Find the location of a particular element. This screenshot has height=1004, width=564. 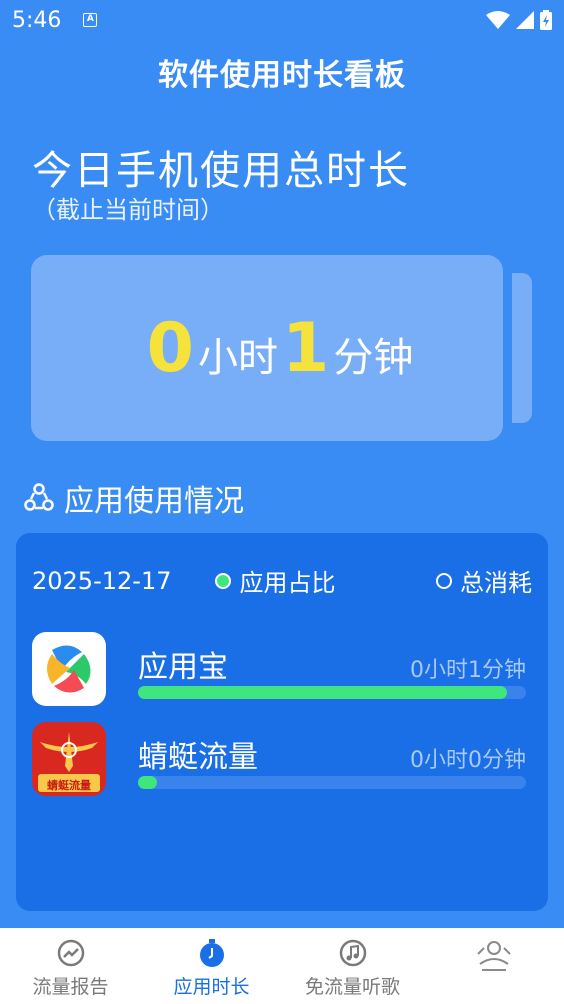

duration-minutes: 1 is located at coordinates (306, 348).